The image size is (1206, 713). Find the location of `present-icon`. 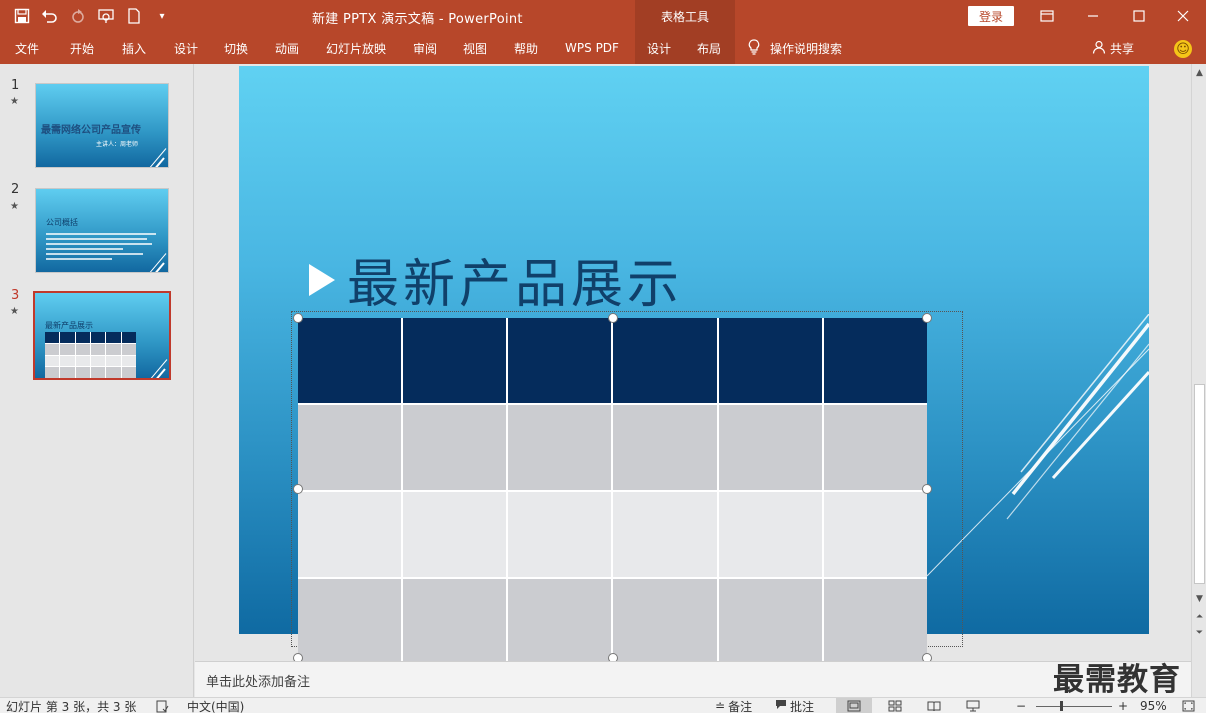

present-icon is located at coordinates (106, 16).